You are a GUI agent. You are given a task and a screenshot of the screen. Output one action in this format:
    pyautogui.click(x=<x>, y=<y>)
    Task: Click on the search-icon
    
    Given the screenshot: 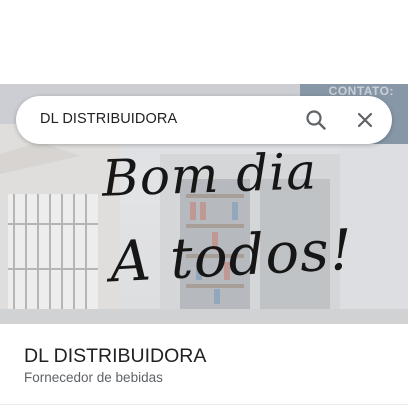 What is the action you would take?
    pyautogui.click(x=316, y=120)
    